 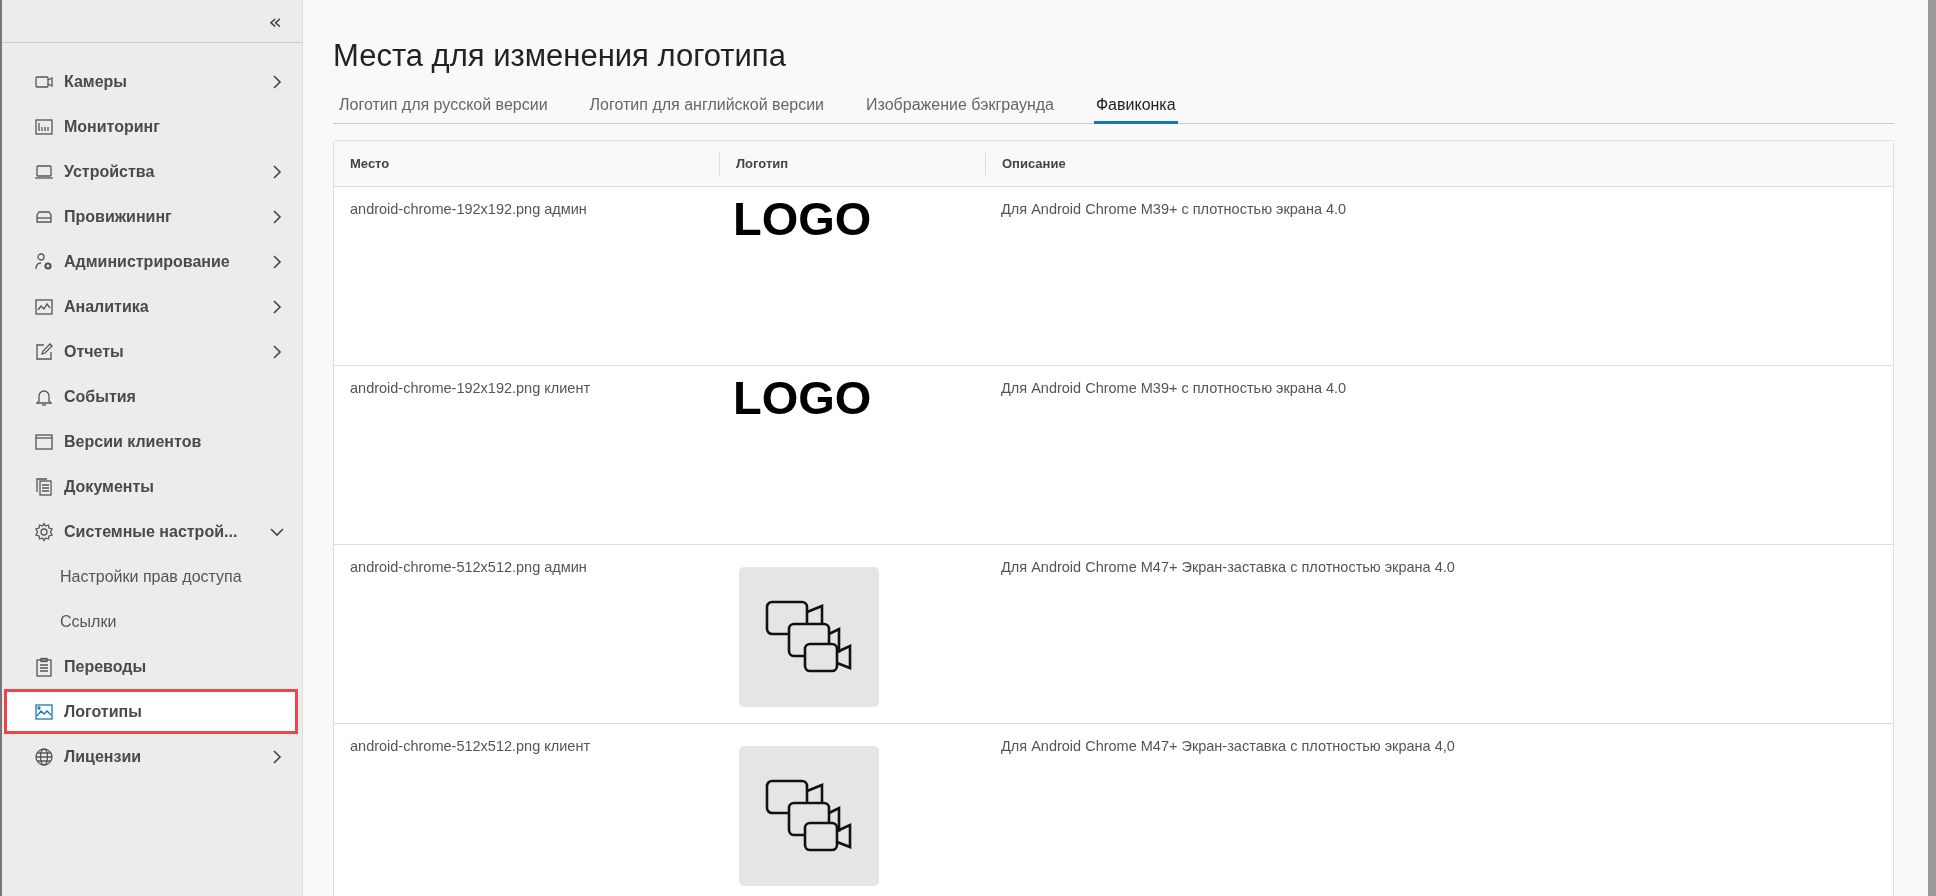 I want to click on edit-icon, so click(x=44, y=351).